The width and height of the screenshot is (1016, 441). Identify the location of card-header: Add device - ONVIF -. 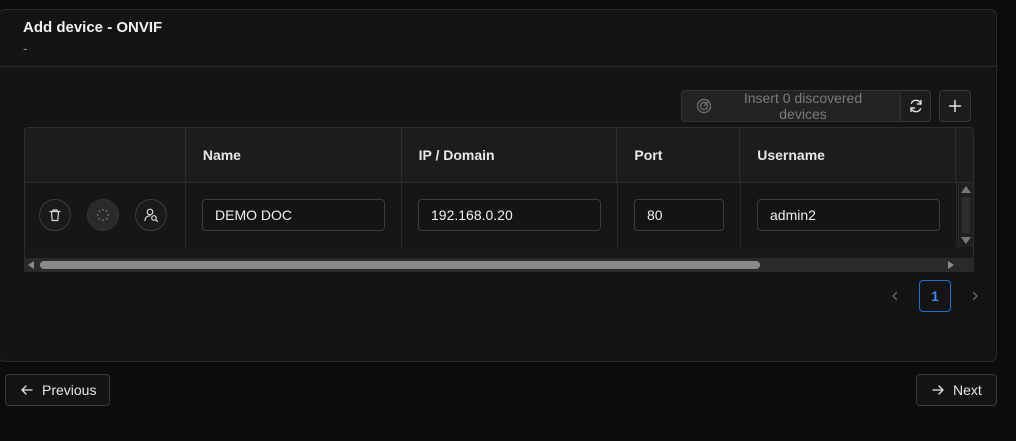
(498, 38).